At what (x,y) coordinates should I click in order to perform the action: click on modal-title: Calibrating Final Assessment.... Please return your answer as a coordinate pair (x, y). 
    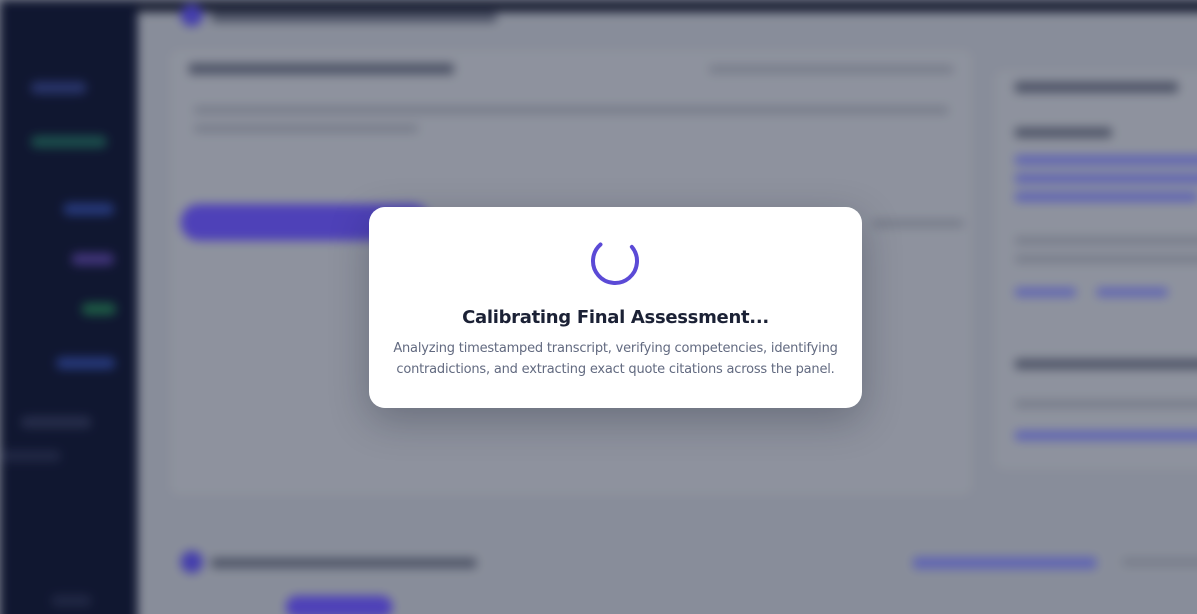
    Looking at the image, I should click on (615, 317).